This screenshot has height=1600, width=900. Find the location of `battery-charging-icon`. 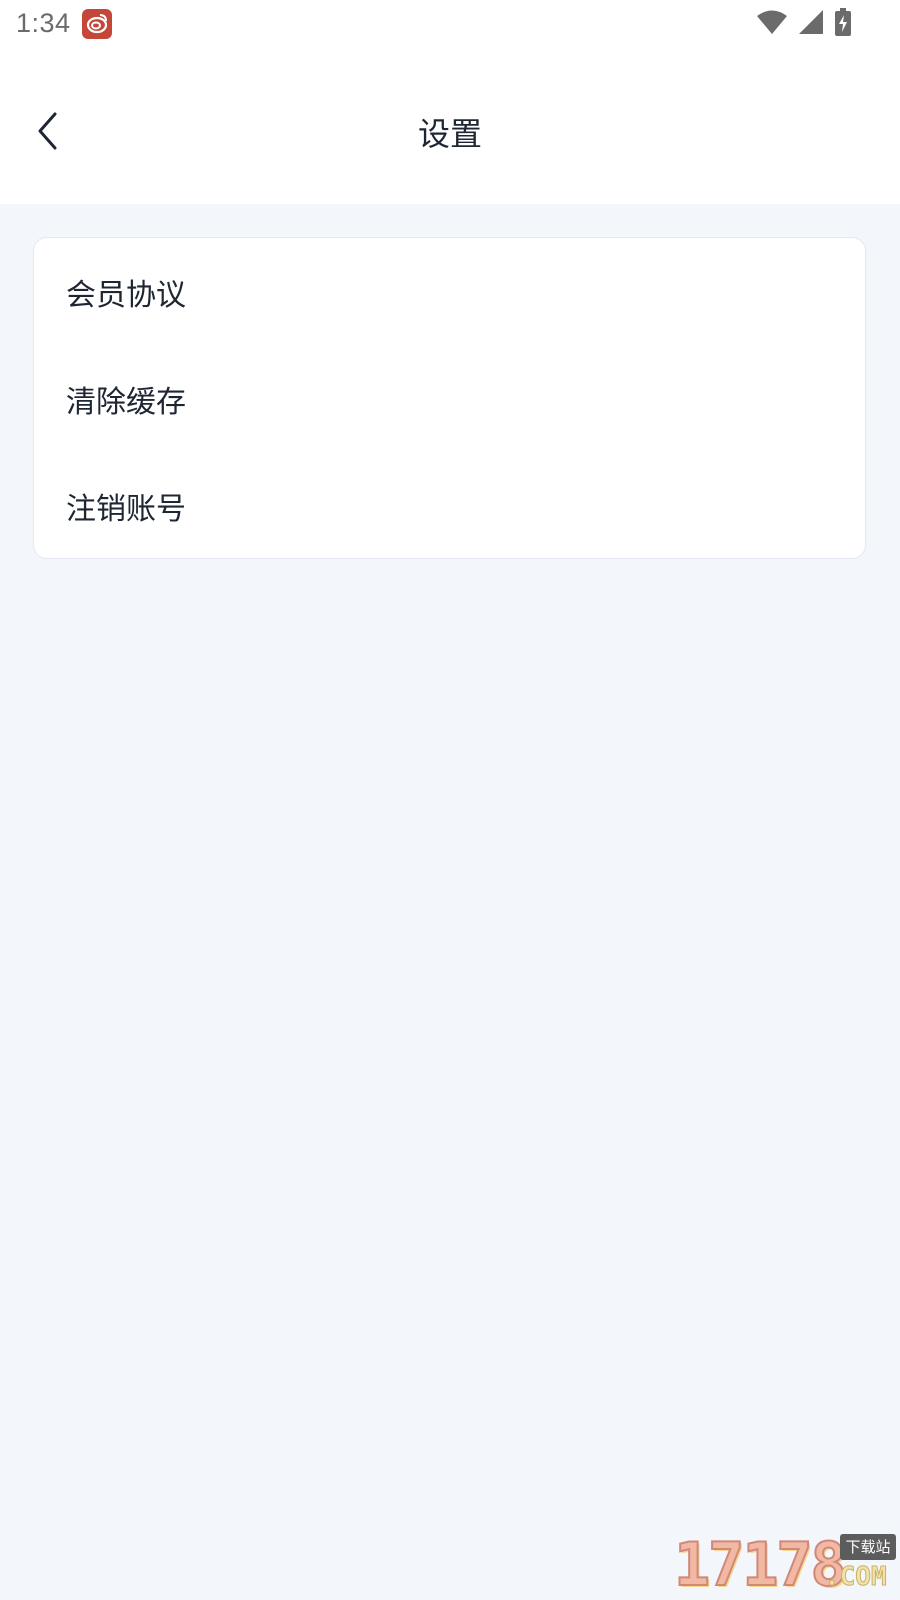

battery-charging-icon is located at coordinates (843, 24).